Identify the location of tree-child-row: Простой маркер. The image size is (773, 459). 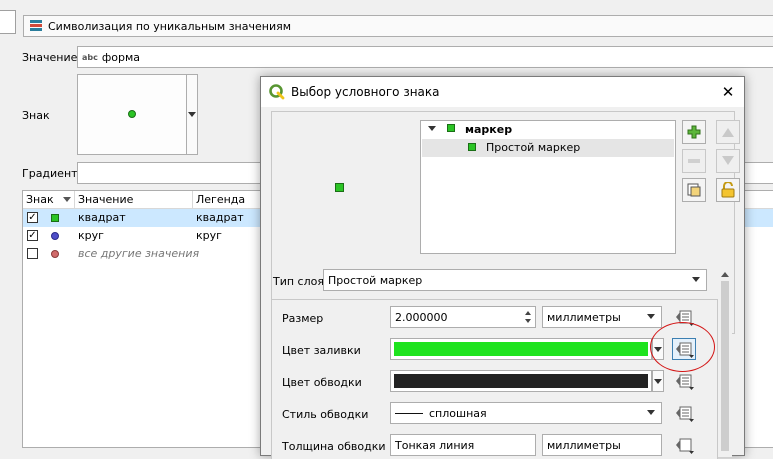
(548, 148).